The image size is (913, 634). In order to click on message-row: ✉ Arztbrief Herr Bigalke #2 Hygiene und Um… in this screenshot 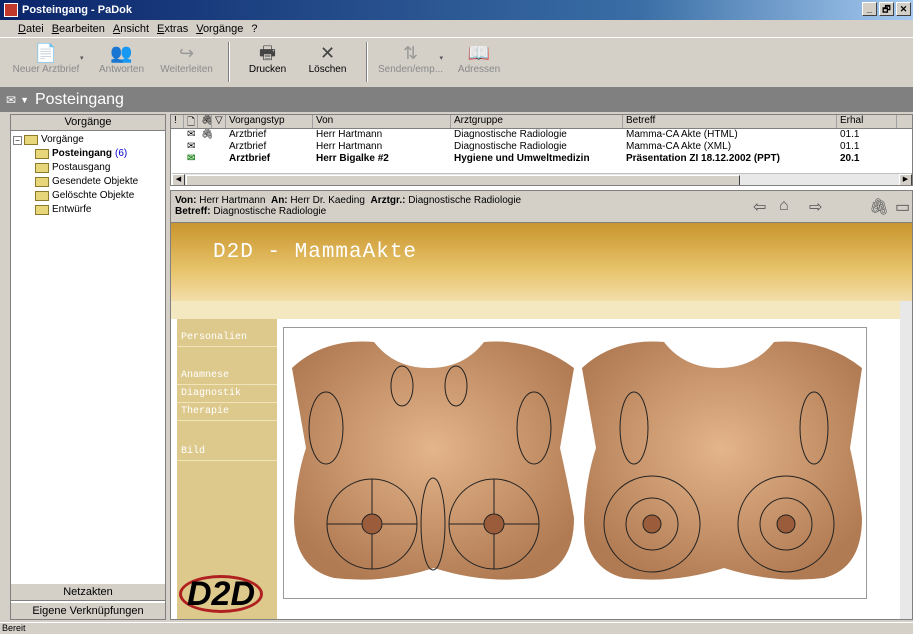, I will do `click(541, 159)`.